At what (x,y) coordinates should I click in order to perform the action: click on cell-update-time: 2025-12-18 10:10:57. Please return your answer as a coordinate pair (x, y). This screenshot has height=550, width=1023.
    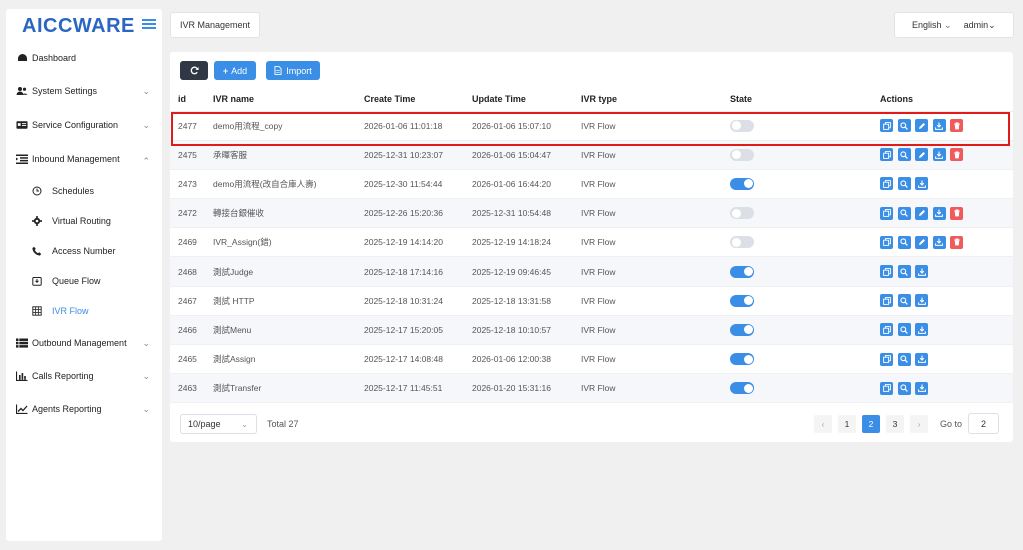
    Looking at the image, I should click on (526, 330).